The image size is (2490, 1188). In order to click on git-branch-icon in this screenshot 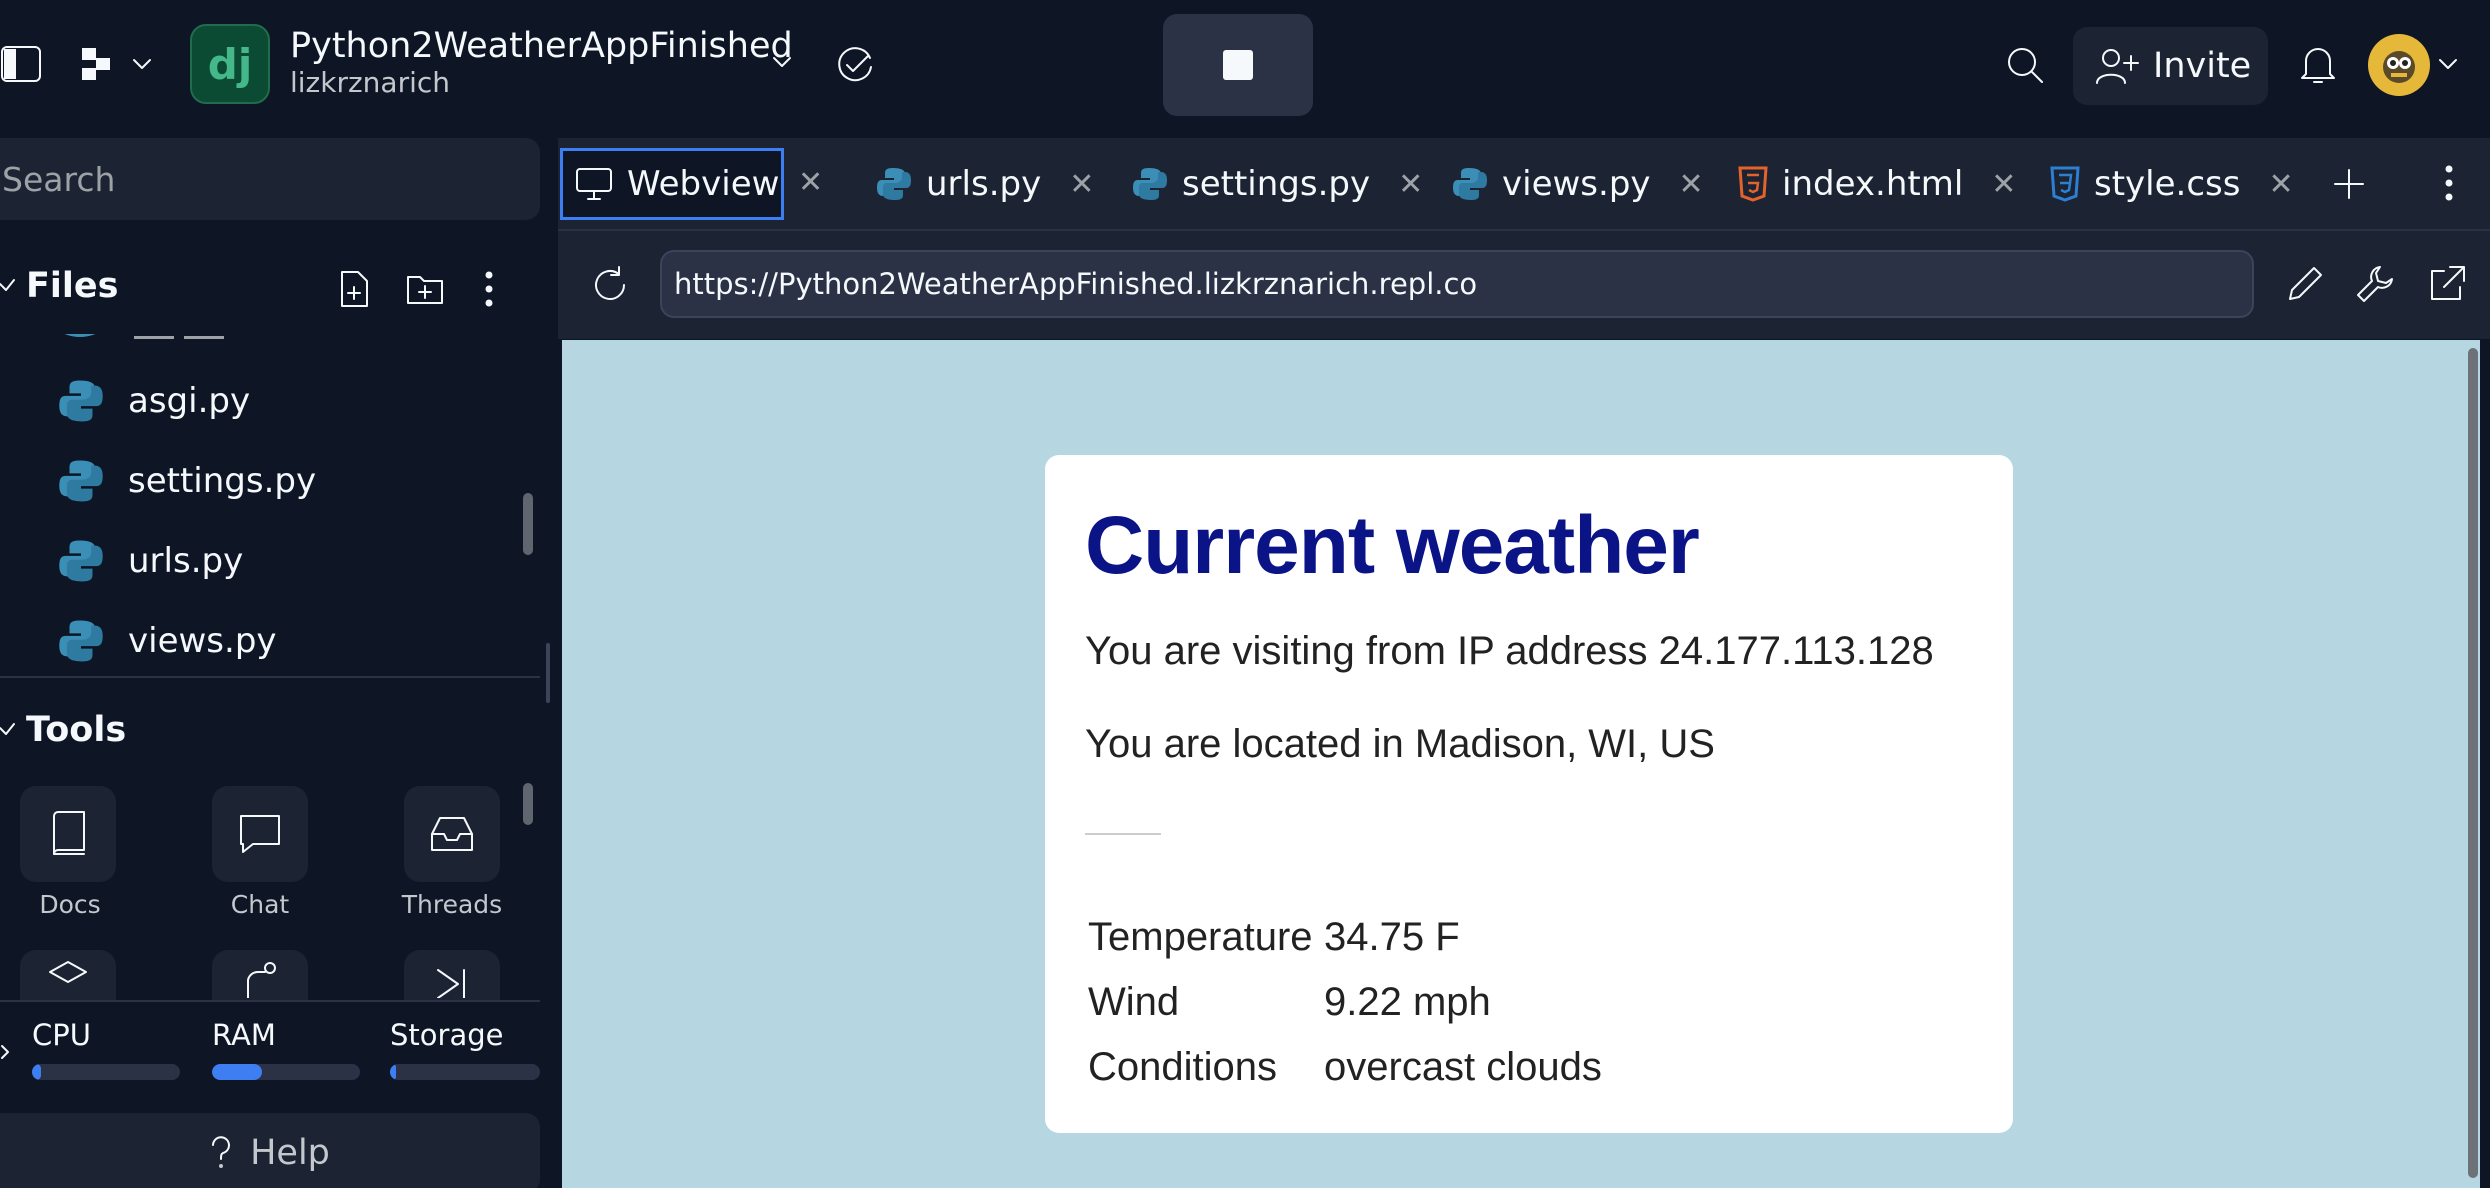, I will do `click(260, 975)`.